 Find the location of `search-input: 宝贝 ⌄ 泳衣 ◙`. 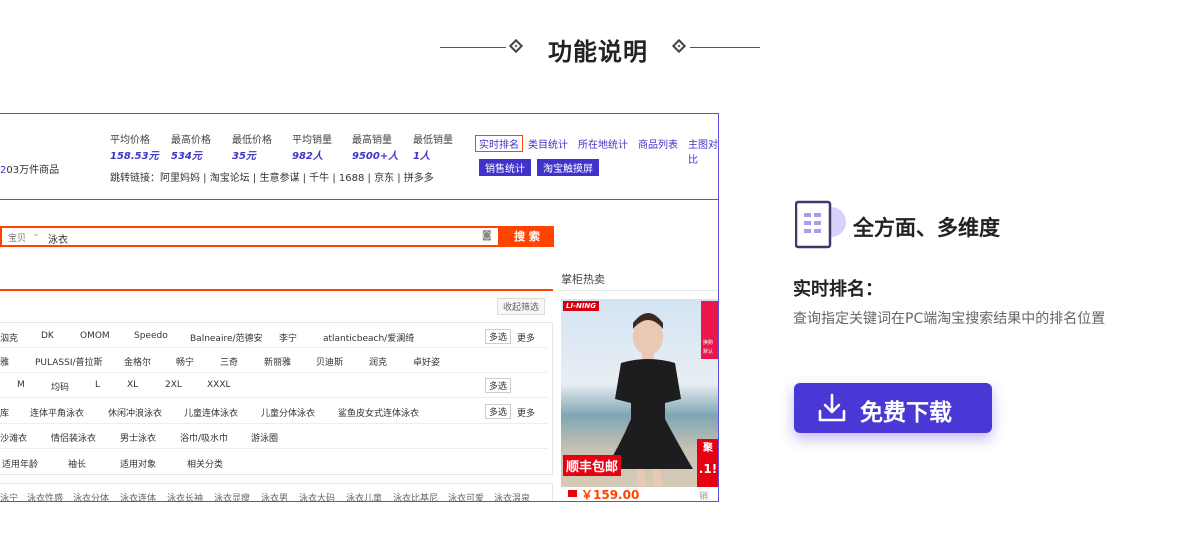

search-input: 宝贝 ⌄ 泳衣 ◙ is located at coordinates (250, 236).